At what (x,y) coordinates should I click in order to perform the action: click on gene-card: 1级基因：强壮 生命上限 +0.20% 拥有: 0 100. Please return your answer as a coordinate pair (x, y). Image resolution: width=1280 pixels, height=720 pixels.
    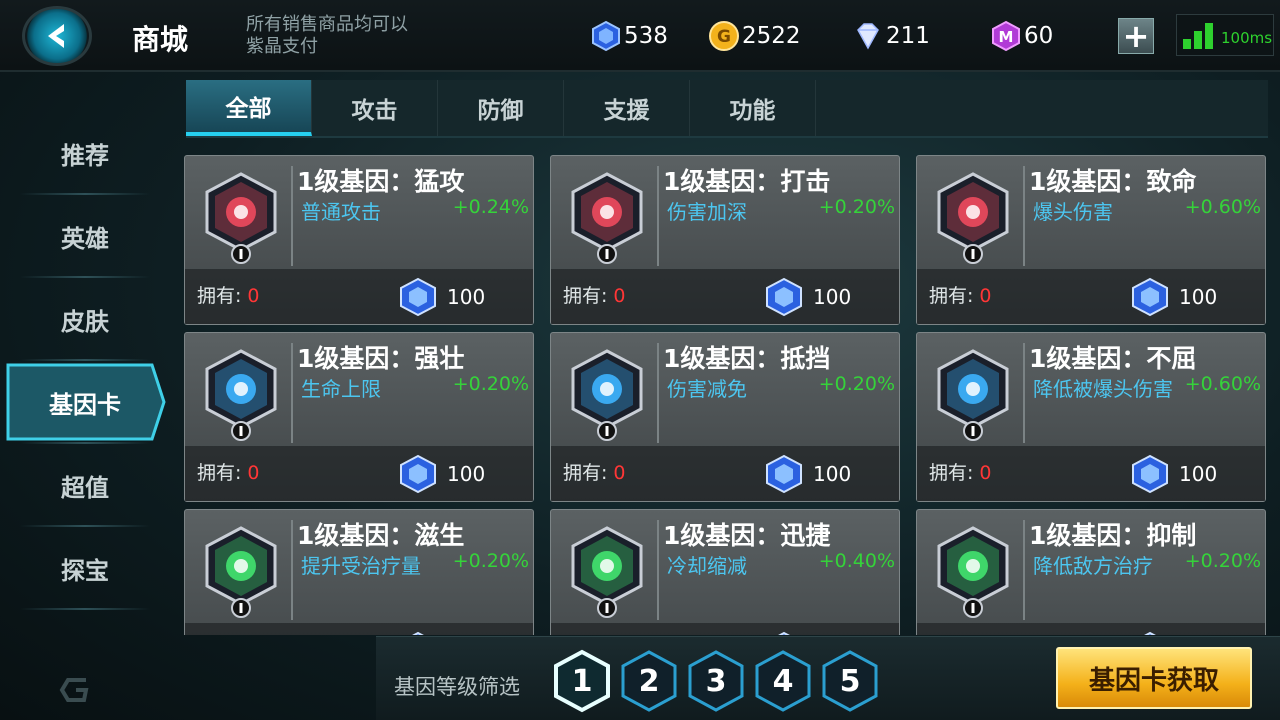
    Looking at the image, I should click on (359, 417).